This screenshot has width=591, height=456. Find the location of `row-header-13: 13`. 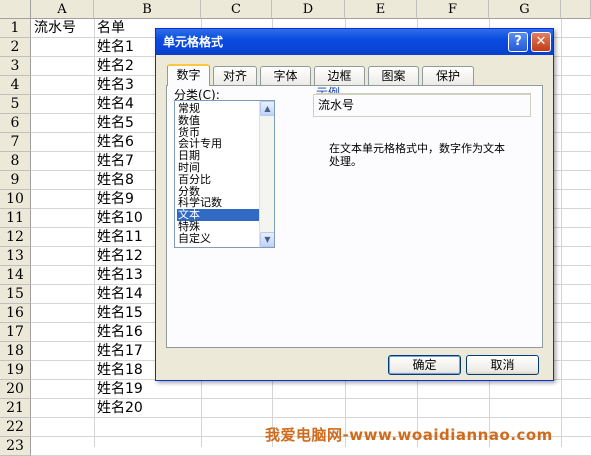

row-header-13: 13 is located at coordinates (15, 256).